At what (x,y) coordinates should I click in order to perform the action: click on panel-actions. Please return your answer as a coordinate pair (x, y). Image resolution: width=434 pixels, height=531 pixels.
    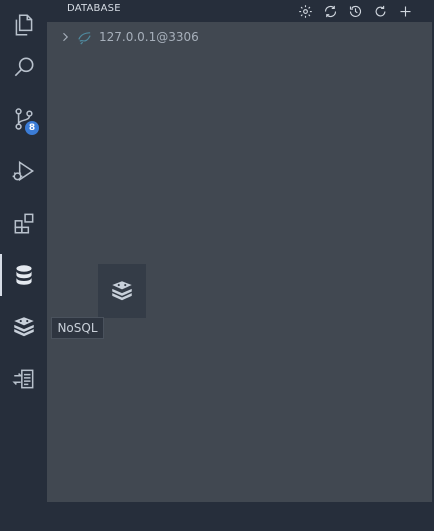
    Looking at the image, I should click on (355, 11).